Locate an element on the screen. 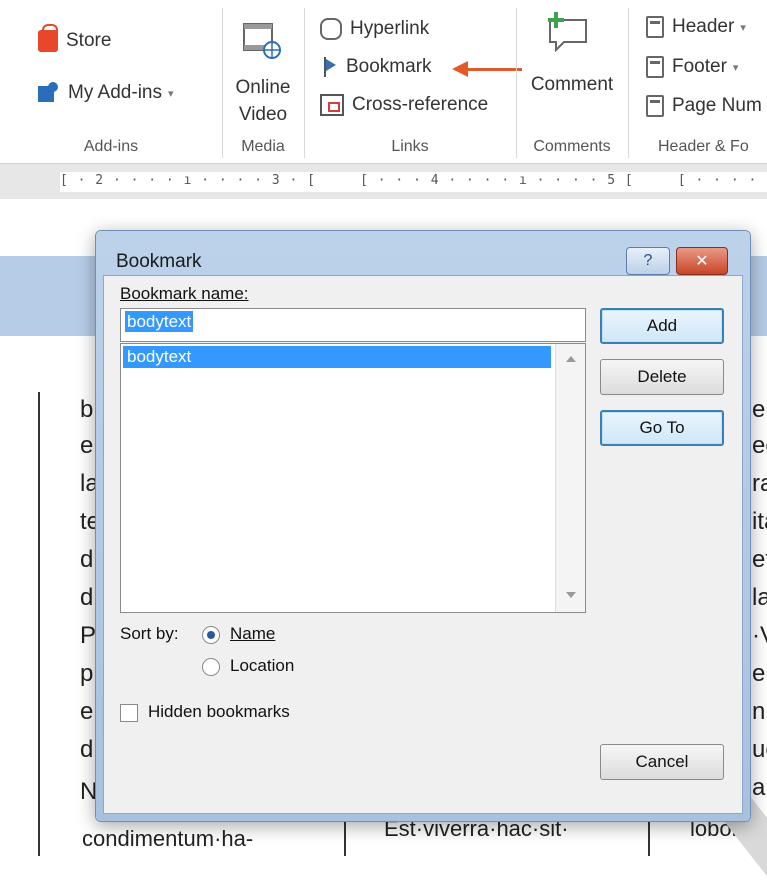 The width and height of the screenshot is (767, 896). document-text-fragment: p is located at coordinates (87, 673).